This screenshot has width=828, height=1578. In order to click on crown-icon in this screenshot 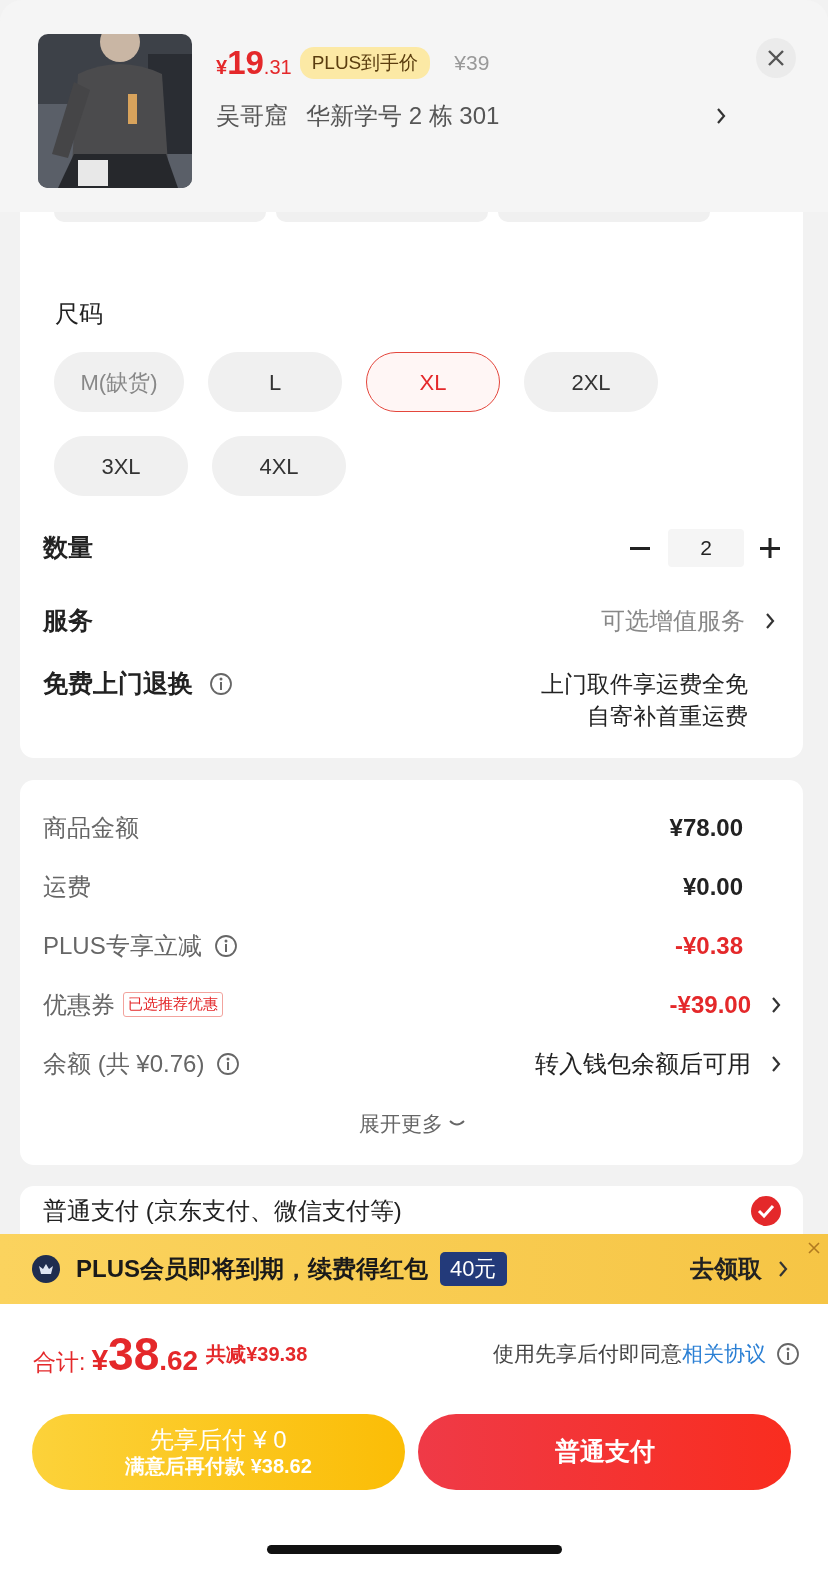, I will do `click(46, 1269)`.